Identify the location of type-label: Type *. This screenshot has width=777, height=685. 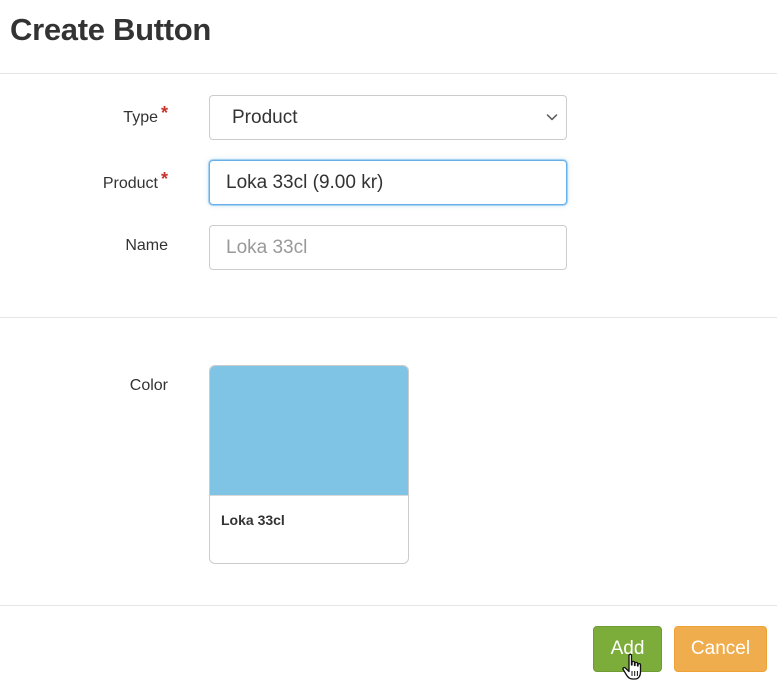
(145, 115).